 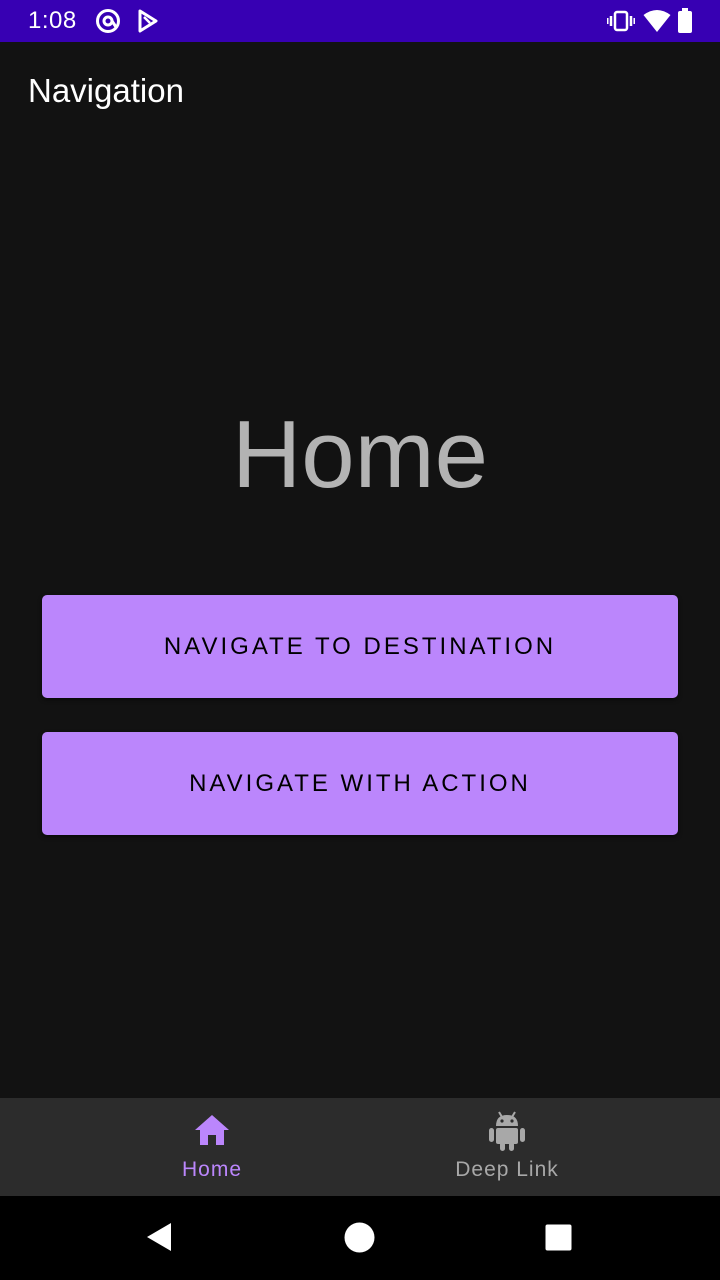 I want to click on status-bar: 1:08, so click(x=360, y=21).